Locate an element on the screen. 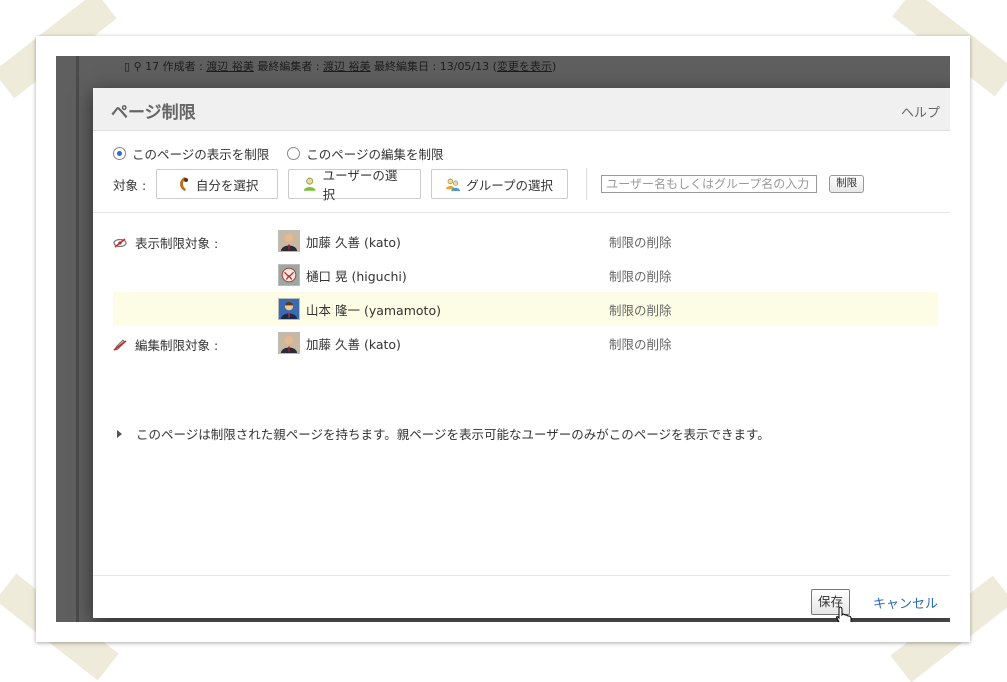 Image resolution: width=1007 pixels, height=682 pixels. select-self-label: 自分を選択 is located at coordinates (227, 185).